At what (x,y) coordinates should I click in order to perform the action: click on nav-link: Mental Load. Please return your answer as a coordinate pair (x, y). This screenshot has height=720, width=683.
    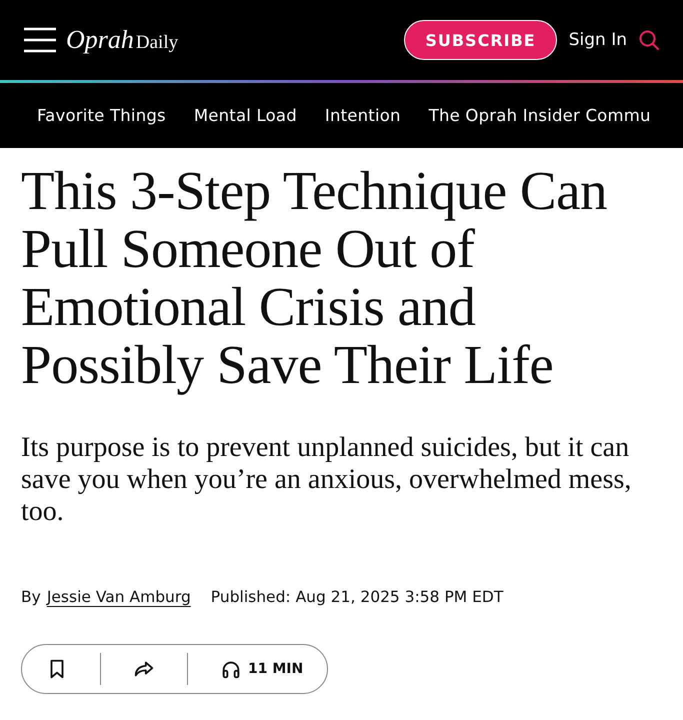
    Looking at the image, I should click on (245, 115).